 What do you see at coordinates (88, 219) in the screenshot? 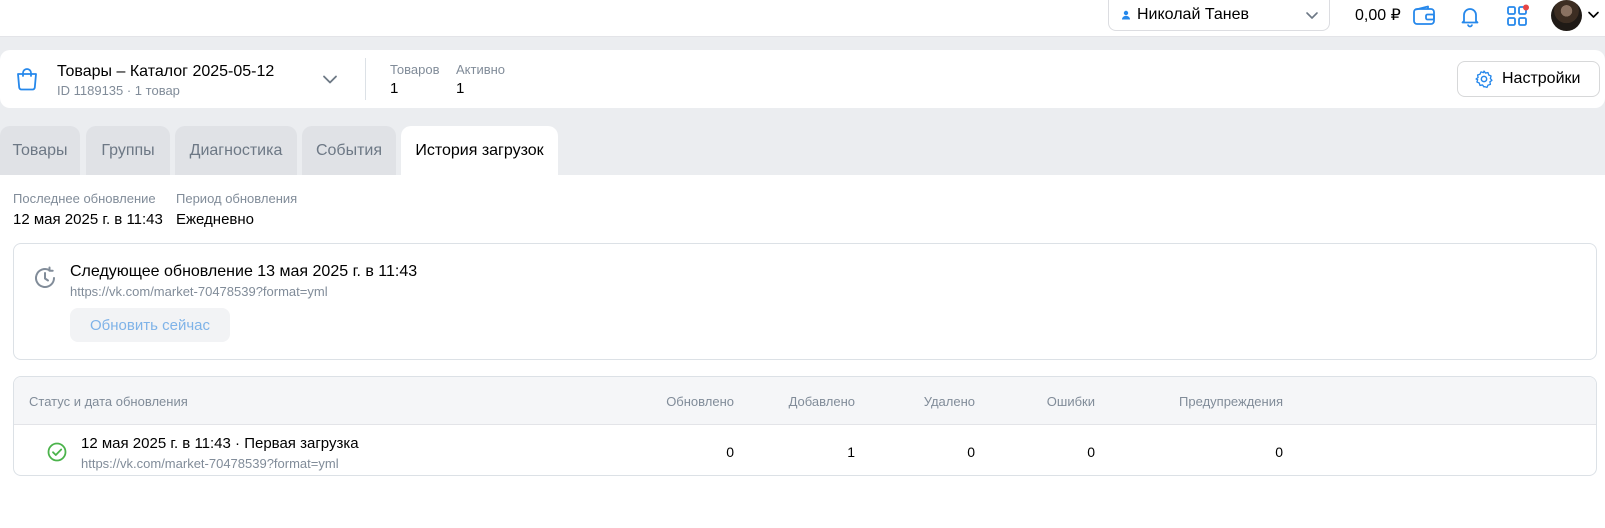
I see `last-update-value: 12 мая 2025 г. в 11:43` at bounding box center [88, 219].